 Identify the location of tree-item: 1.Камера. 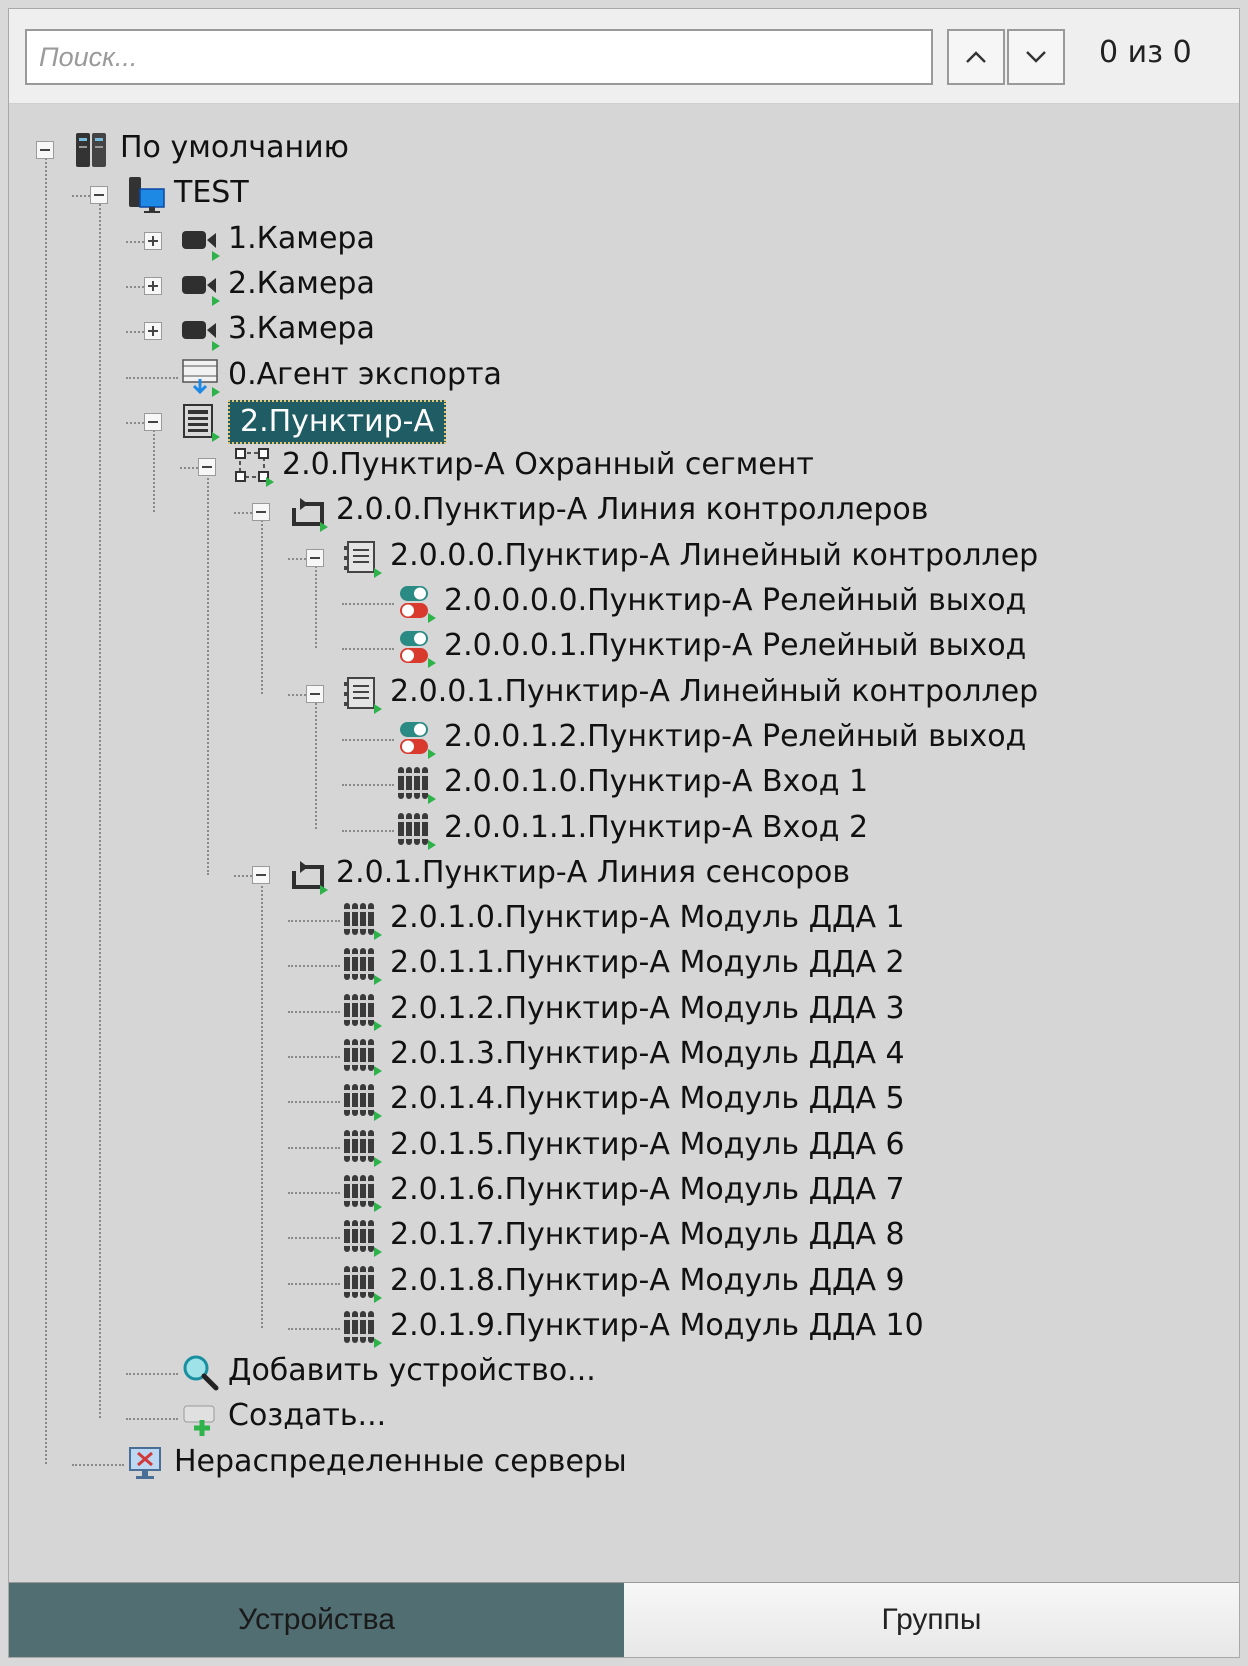
(301, 239).